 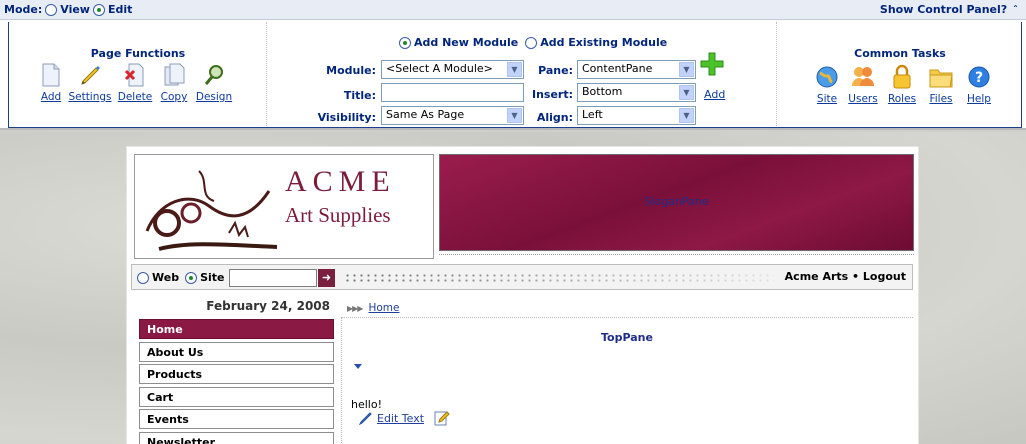 What do you see at coordinates (552, 94) in the screenshot?
I see `insert-label: Insert:` at bounding box center [552, 94].